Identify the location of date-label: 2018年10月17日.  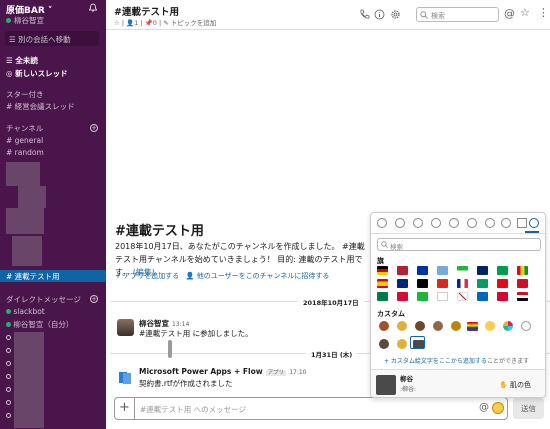
(331, 302).